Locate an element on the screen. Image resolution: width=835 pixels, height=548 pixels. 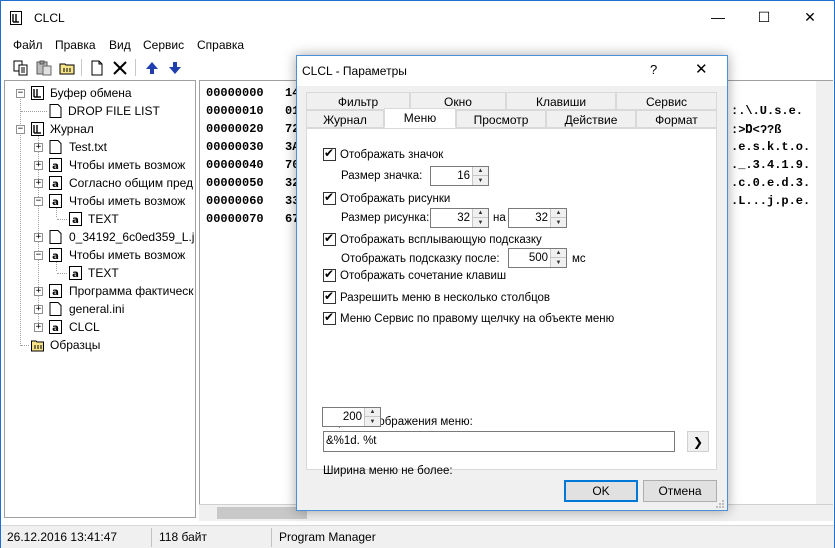
tree-node-templates: Образцы is located at coordinates (100, 345).